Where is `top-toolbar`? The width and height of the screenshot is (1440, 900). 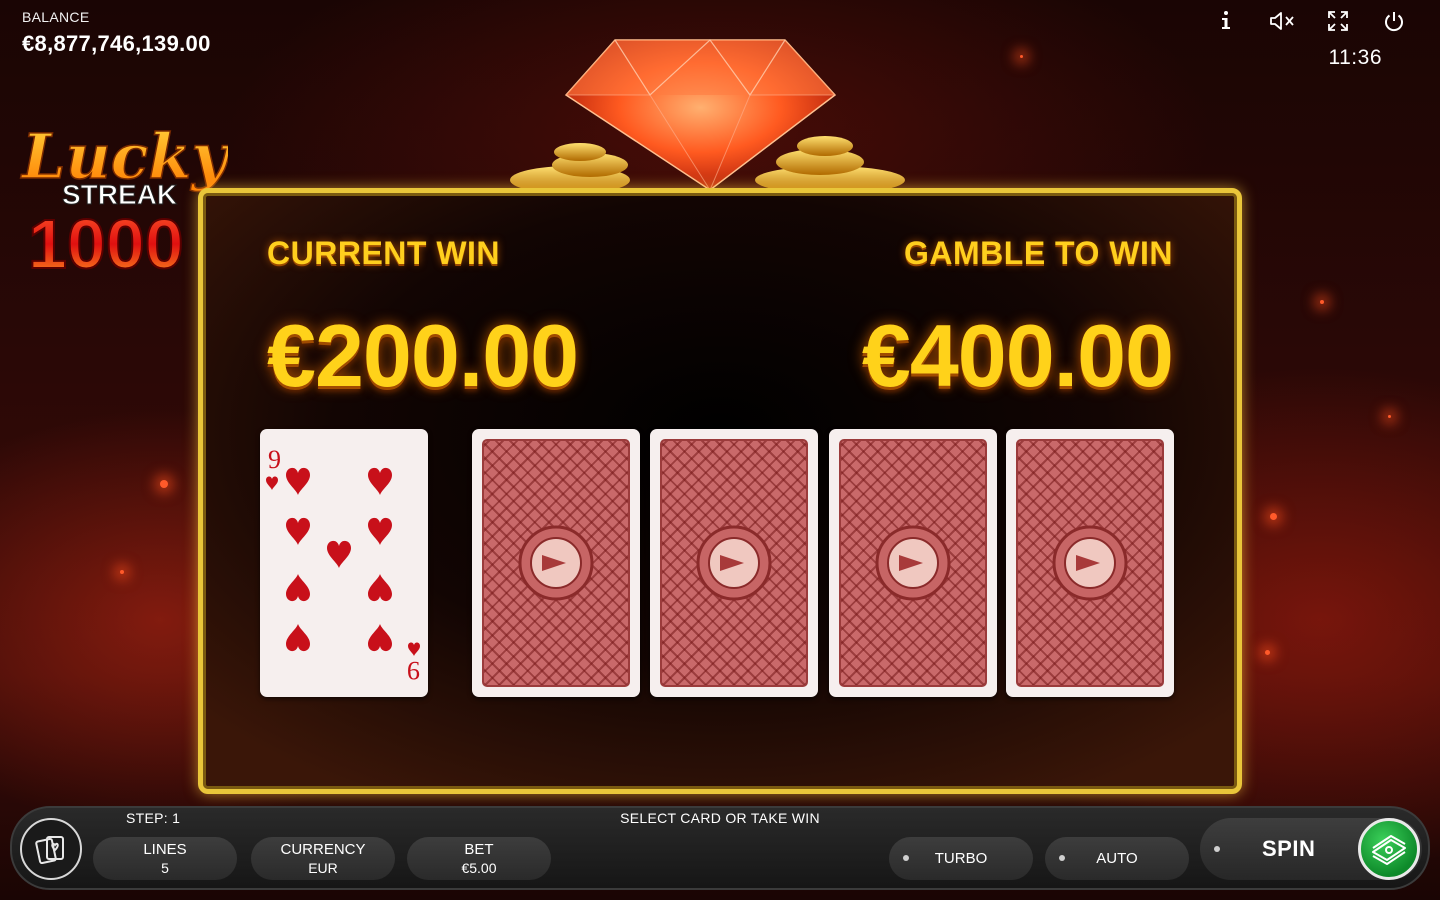
top-toolbar is located at coordinates (1310, 21).